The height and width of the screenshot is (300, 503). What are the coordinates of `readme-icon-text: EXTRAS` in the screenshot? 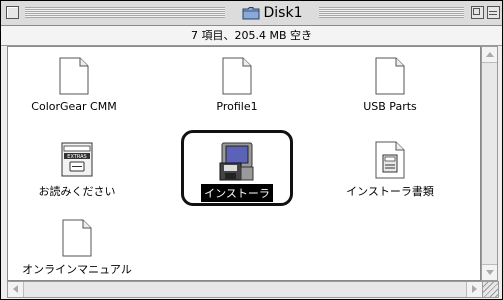 It's located at (76, 157).